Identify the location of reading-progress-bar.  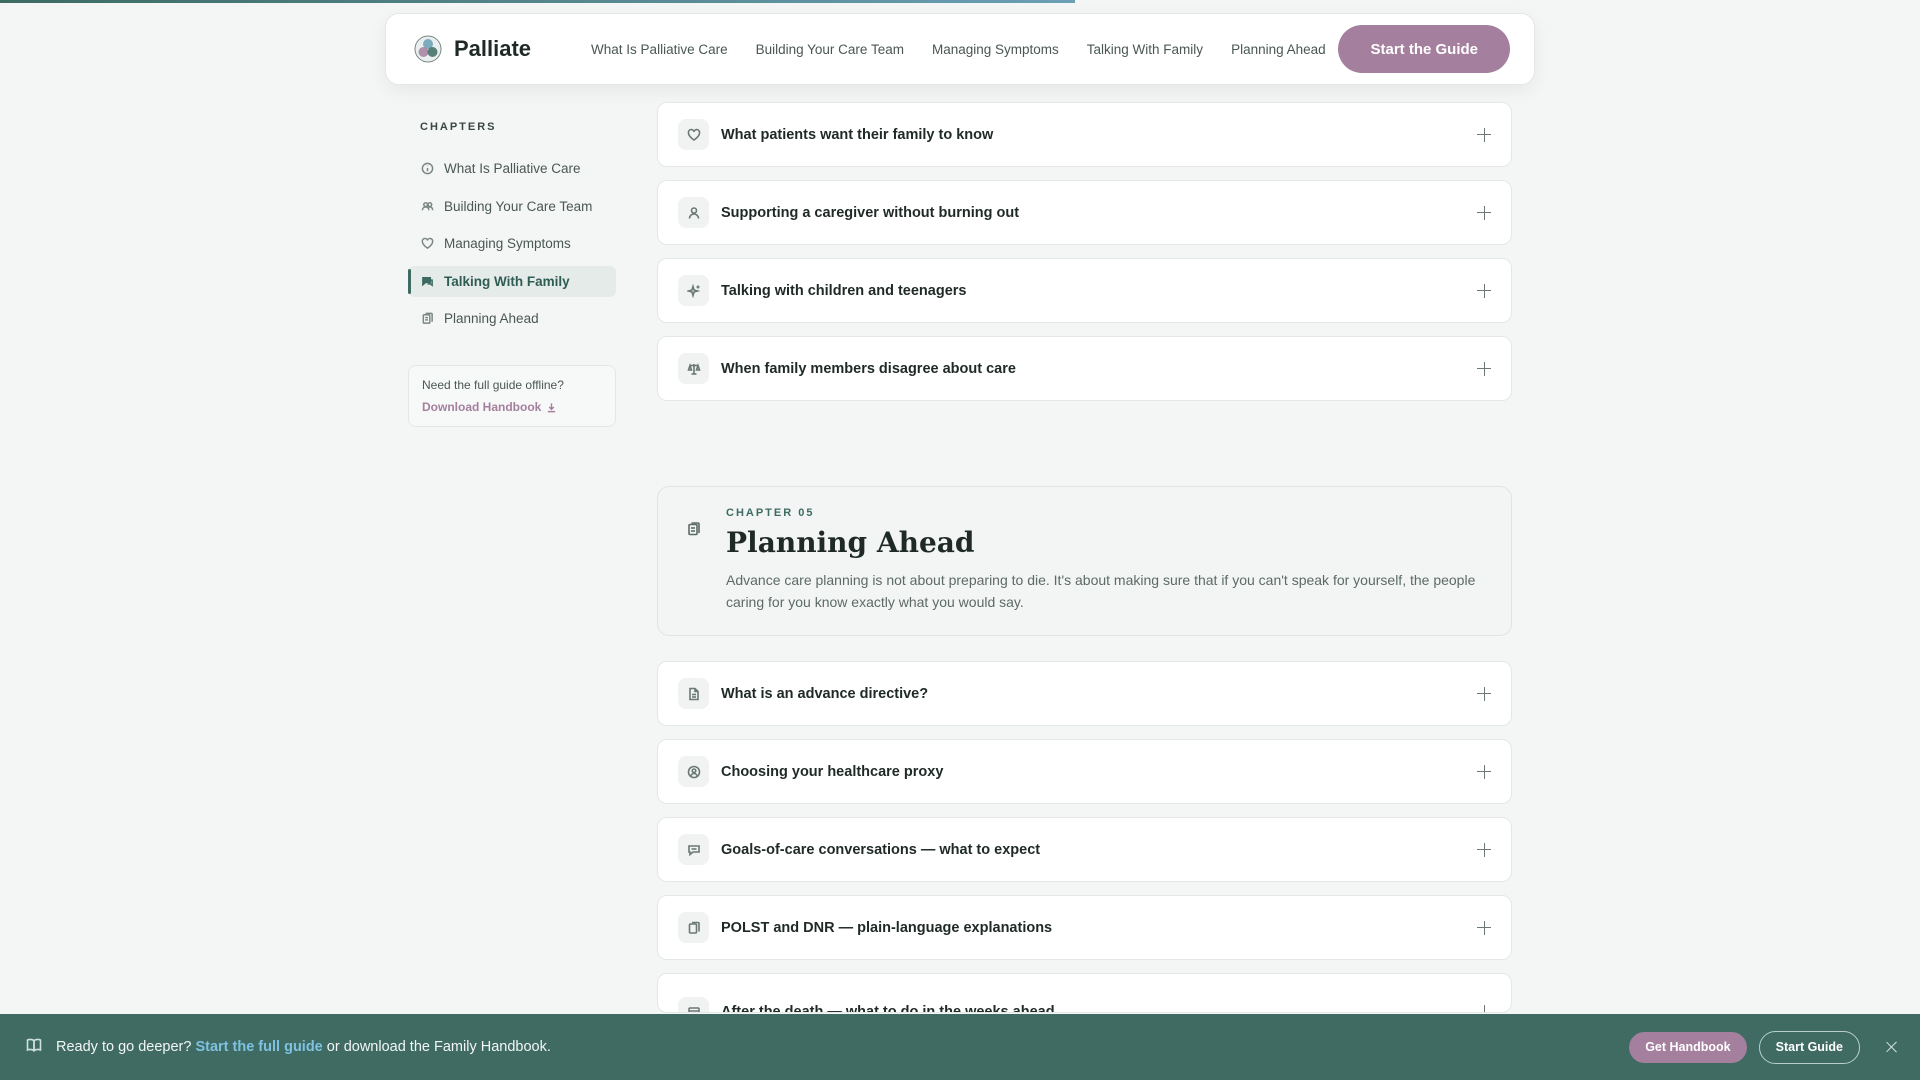
(960, 1).